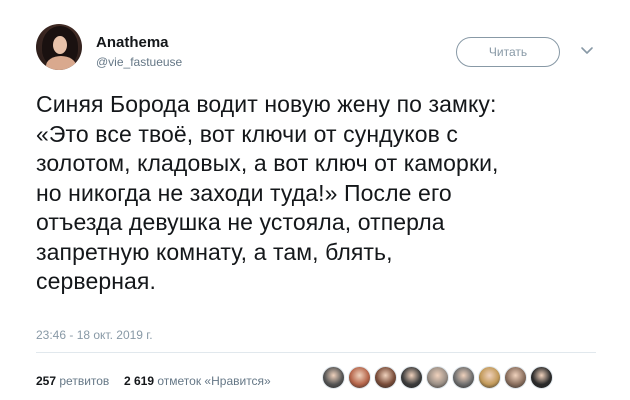  What do you see at coordinates (508, 52) in the screenshot?
I see `follow-button: Читать` at bounding box center [508, 52].